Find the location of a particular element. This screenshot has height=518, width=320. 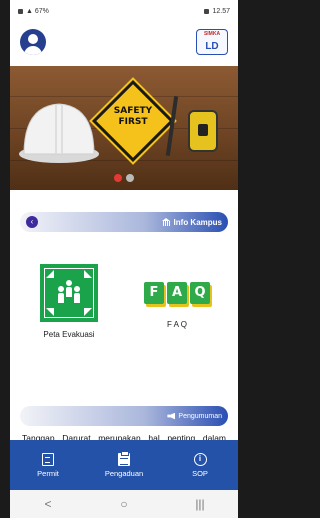

safety-sign-text: SAFETY FIRST is located at coordinates (133, 117).